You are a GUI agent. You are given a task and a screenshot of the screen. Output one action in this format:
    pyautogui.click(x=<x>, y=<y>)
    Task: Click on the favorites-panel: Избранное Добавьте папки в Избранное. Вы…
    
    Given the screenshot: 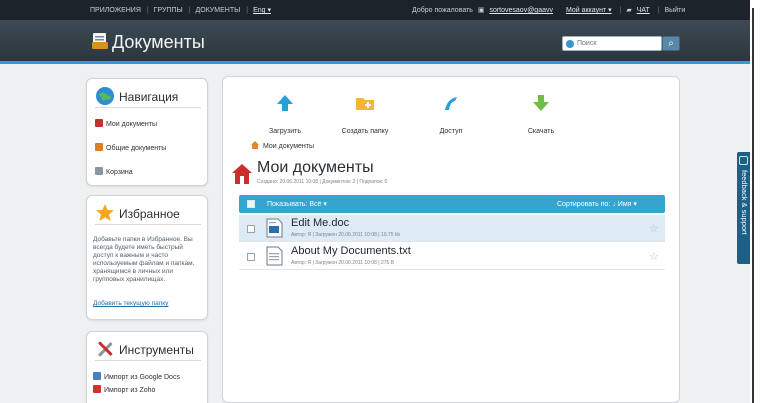 What is the action you would take?
    pyautogui.click(x=147, y=257)
    